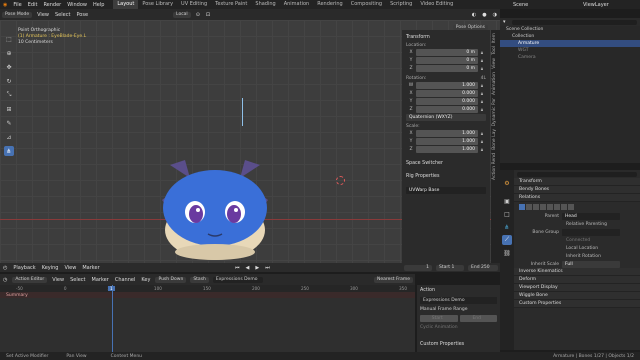  I want to click on section-inverse-kinematics: Inverse Kinematics, so click(577, 272).